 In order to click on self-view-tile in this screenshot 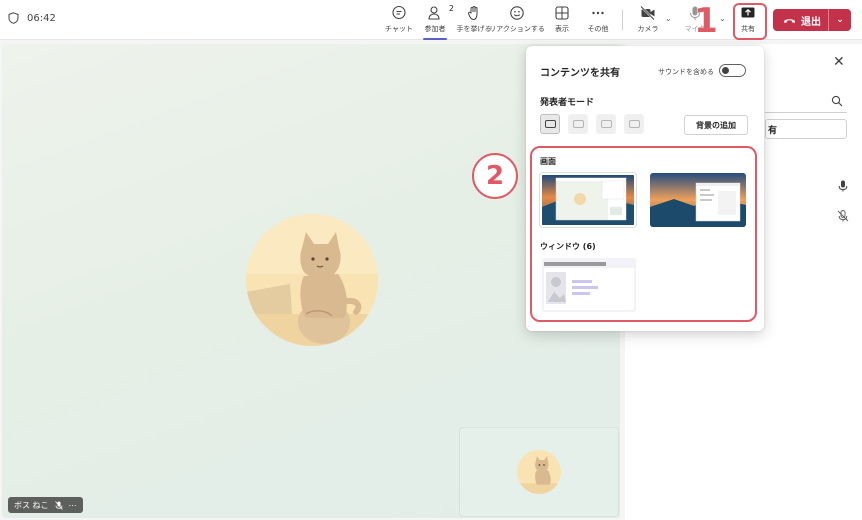, I will do `click(539, 472)`.